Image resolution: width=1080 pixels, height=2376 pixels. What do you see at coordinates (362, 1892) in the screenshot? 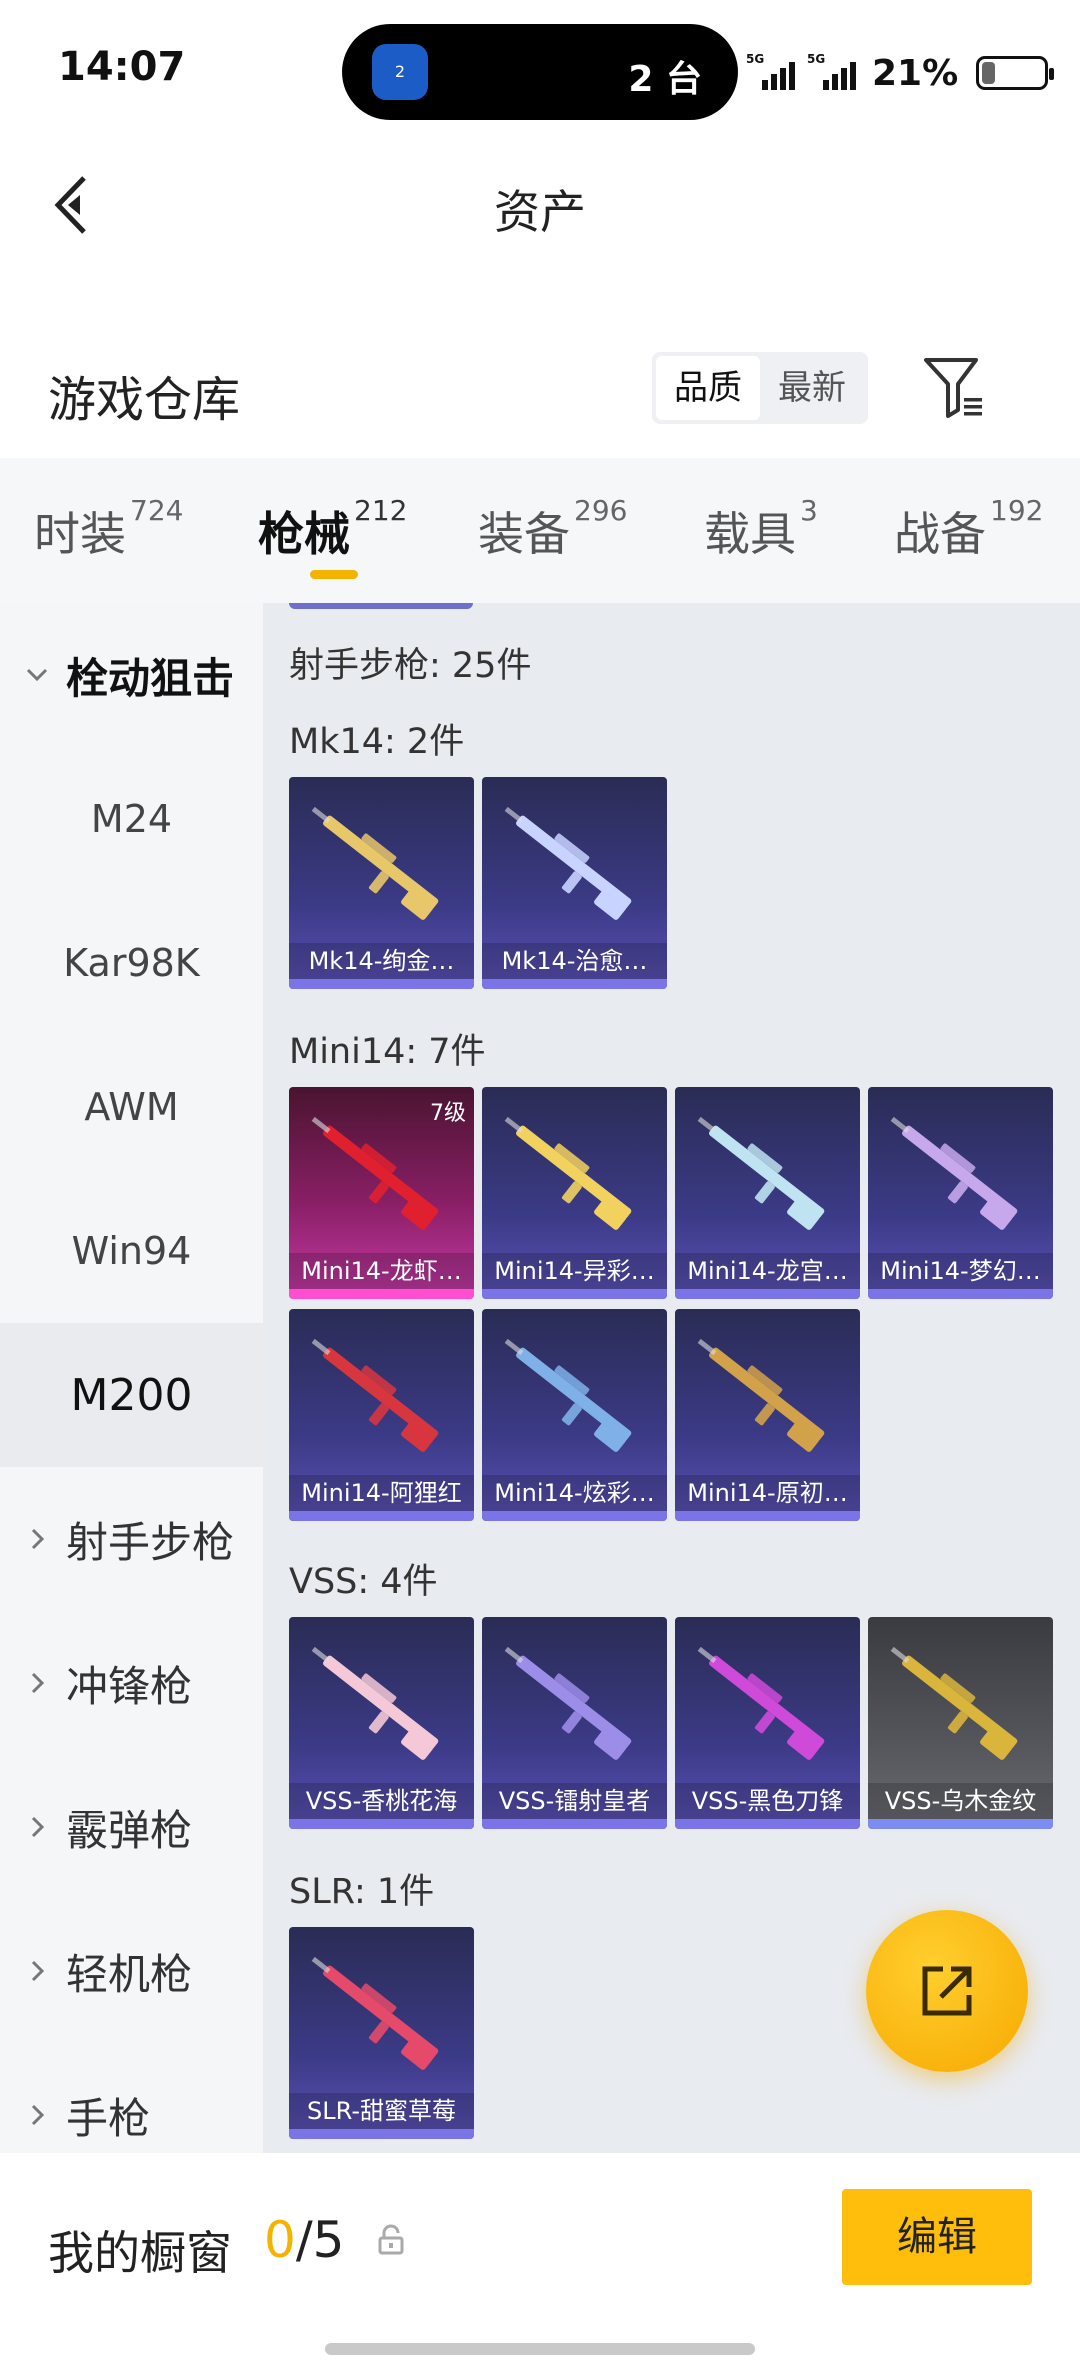
I see `section-label: SLR: 1件` at bounding box center [362, 1892].